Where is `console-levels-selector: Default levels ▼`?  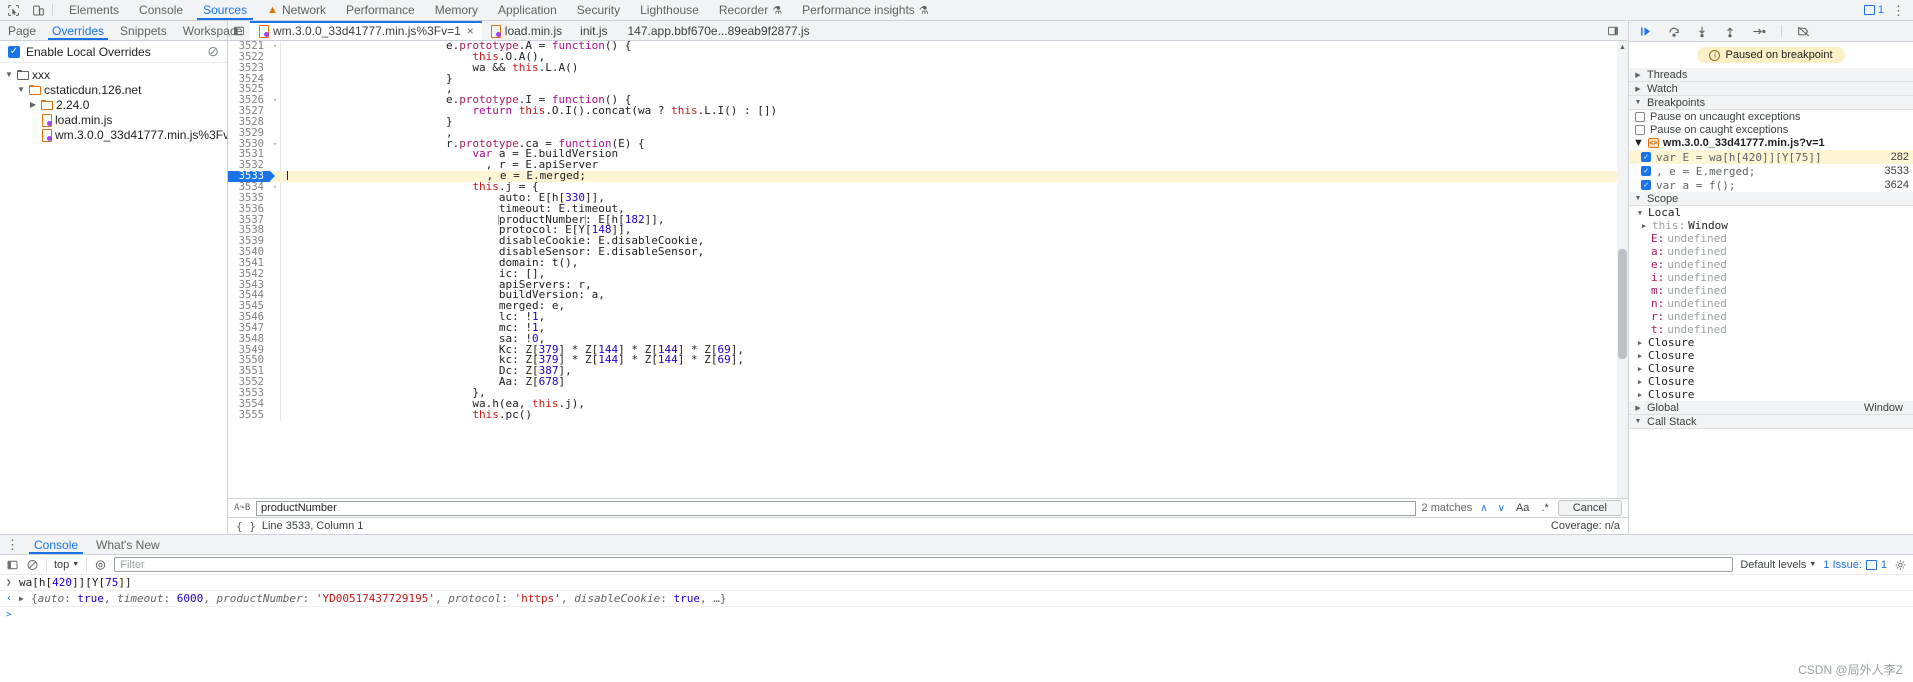
console-levels-selector: Default levels ▼ is located at coordinates (1778, 565).